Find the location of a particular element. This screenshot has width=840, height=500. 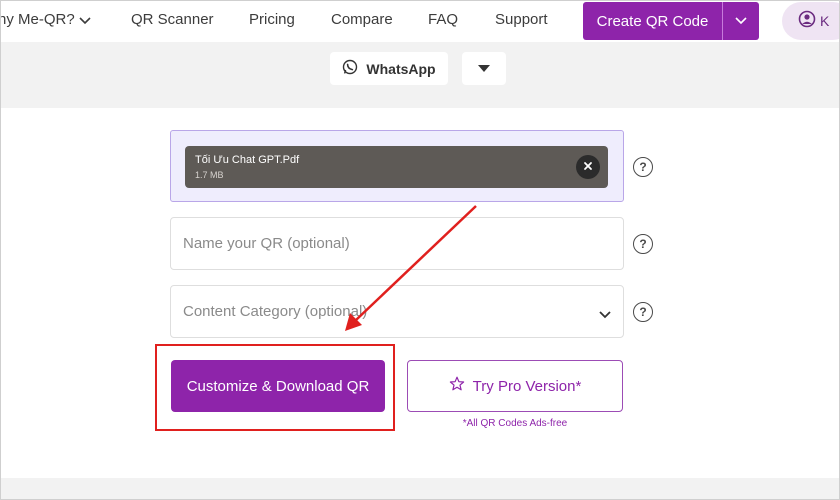

account-initial: K is located at coordinates (825, 21).